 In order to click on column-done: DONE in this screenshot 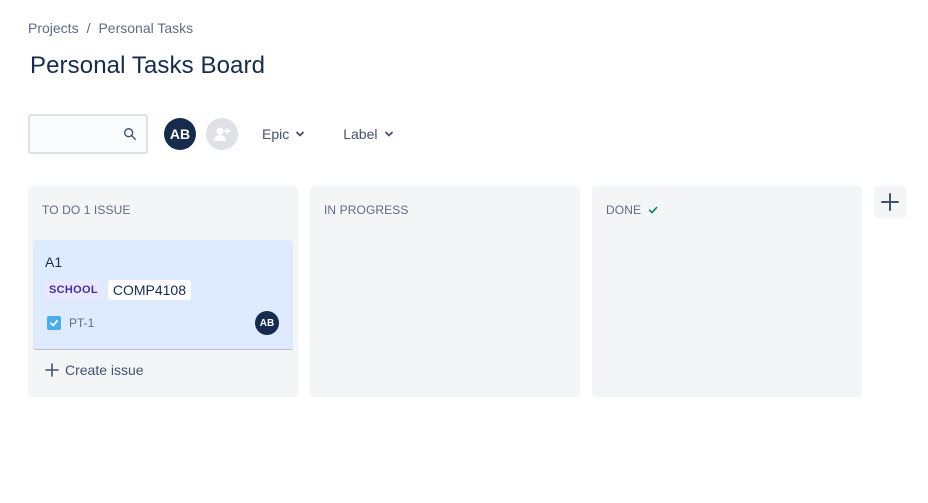, I will do `click(727, 291)`.